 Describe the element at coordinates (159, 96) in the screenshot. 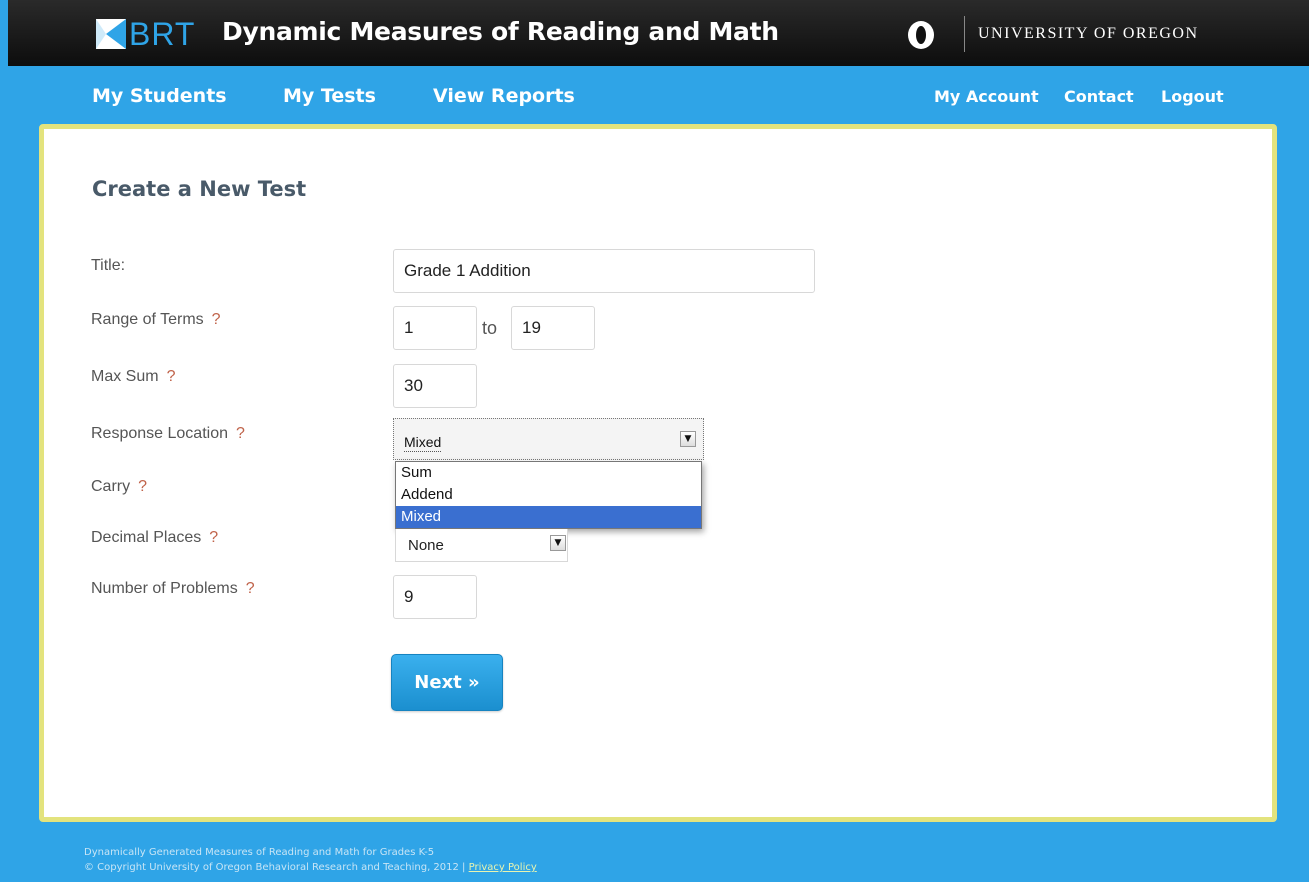

I see `nav-my-students: My Students` at that location.